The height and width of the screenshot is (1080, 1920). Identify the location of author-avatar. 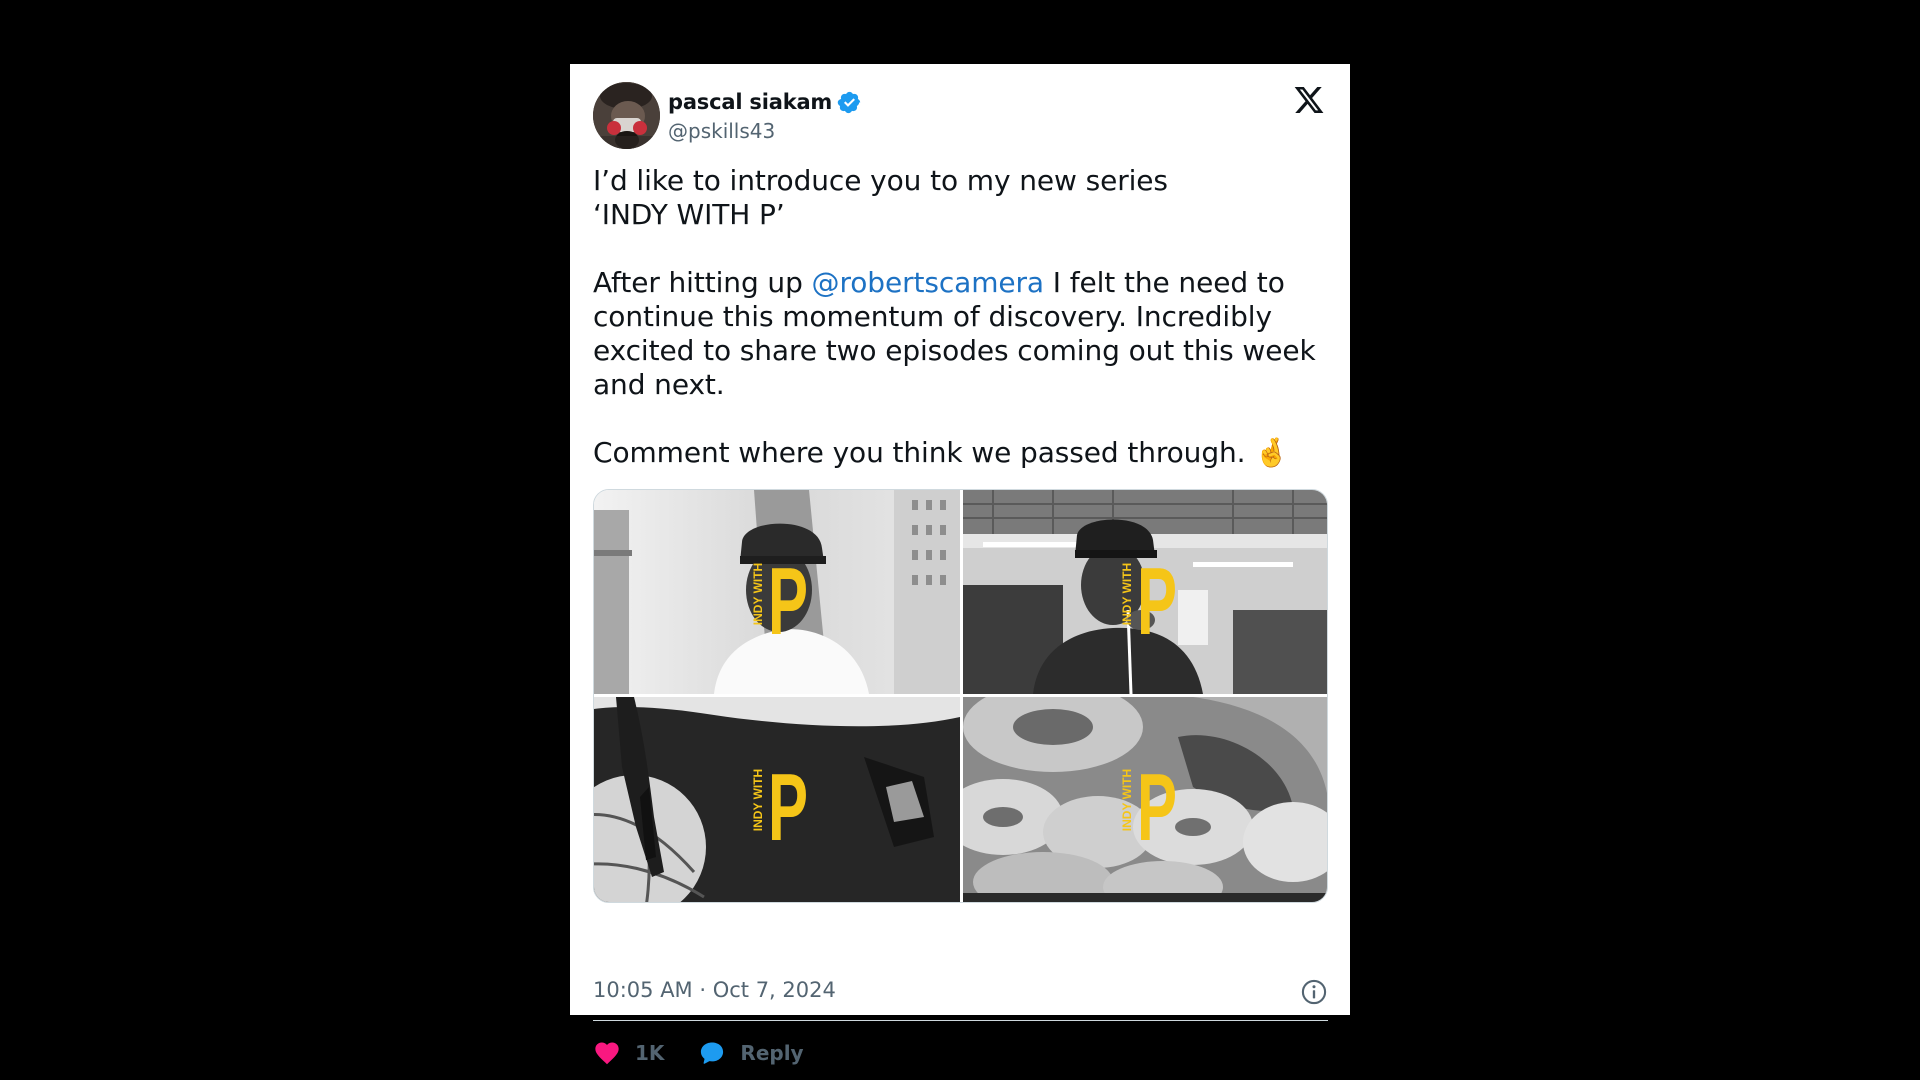
(626, 115).